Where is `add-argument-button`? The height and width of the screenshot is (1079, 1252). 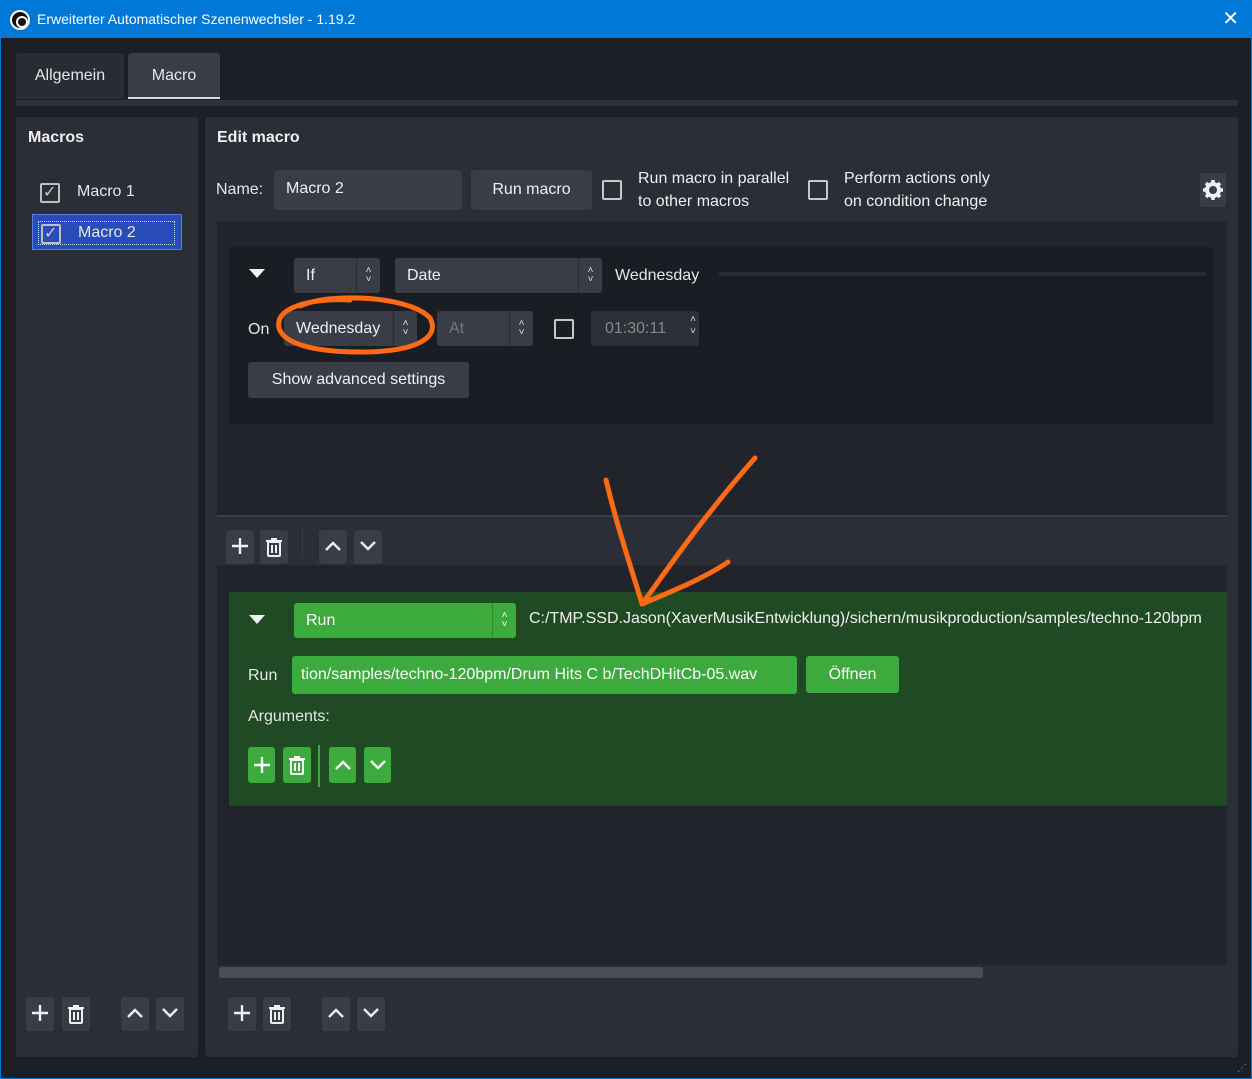 add-argument-button is located at coordinates (261, 765).